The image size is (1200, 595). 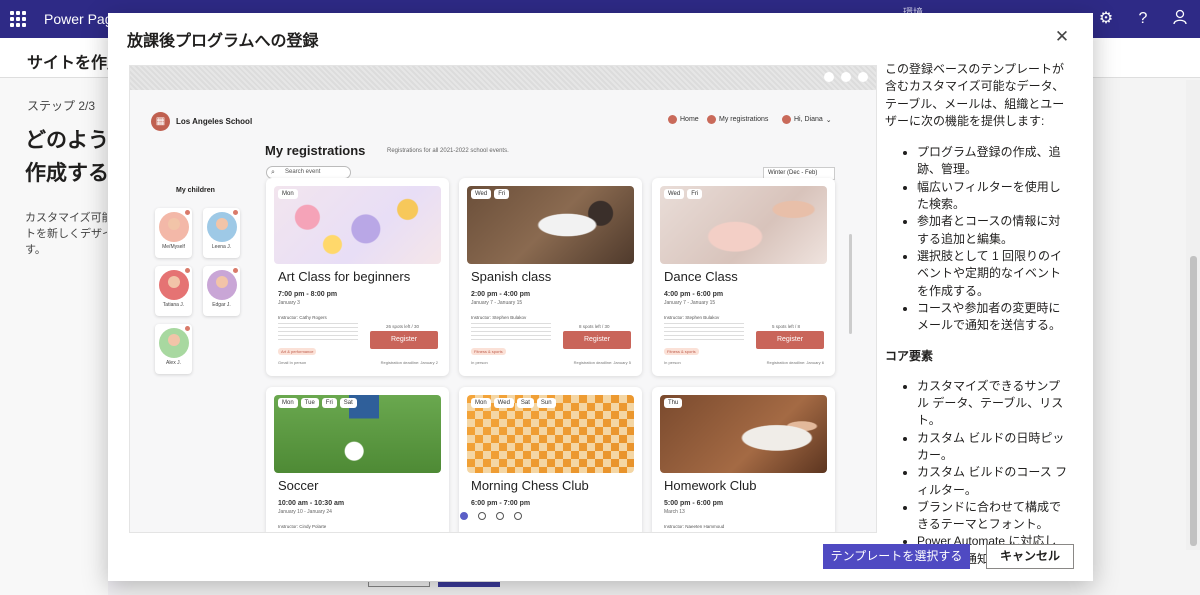 What do you see at coordinates (430, 588) in the screenshot?
I see `background-footer-buttons` at bounding box center [430, 588].